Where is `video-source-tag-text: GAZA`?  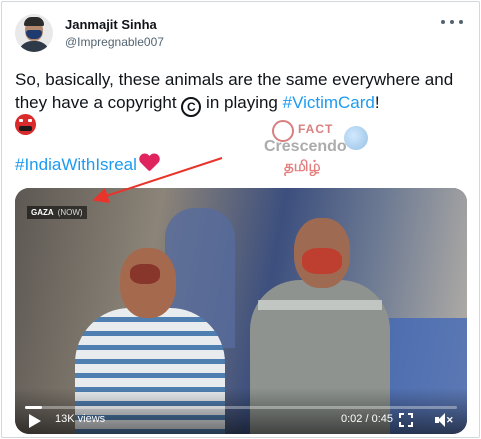 video-source-tag-text: GAZA is located at coordinates (42, 212).